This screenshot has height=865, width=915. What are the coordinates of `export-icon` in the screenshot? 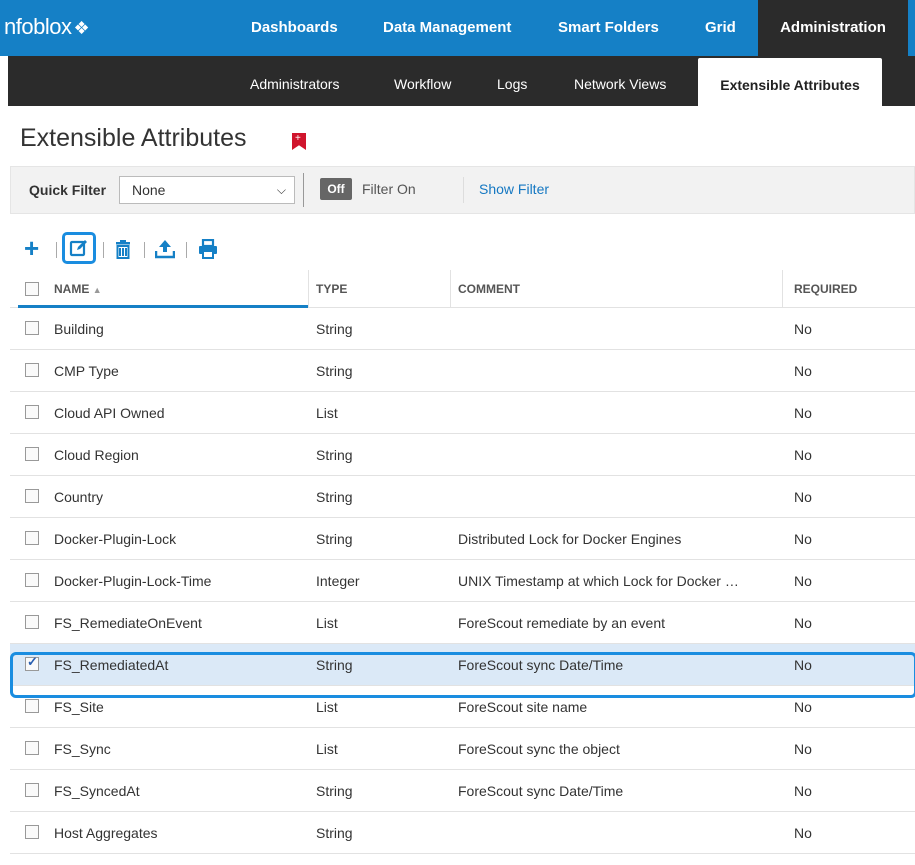 It's located at (165, 249).